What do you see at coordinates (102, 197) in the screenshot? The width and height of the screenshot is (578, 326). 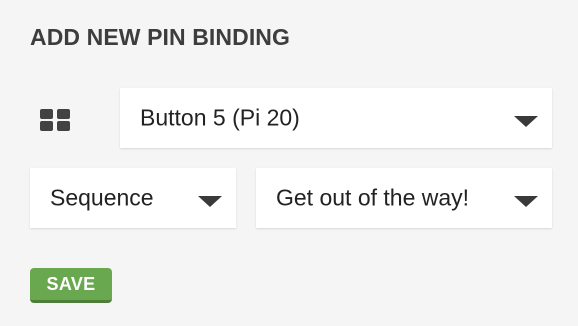 I see `binding-type-select-value: Sequence` at bounding box center [102, 197].